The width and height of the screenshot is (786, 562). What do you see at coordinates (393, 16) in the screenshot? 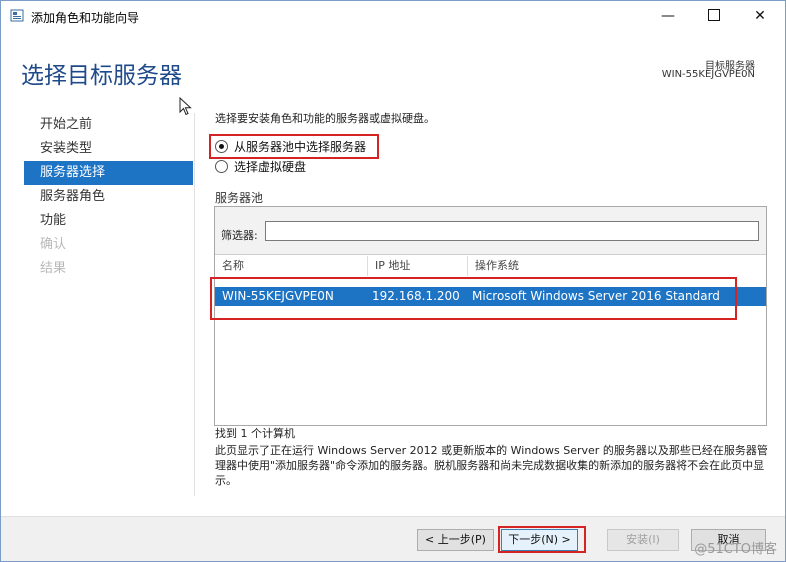
I see `title-bar: 添加角色和功能向导 — ✕` at bounding box center [393, 16].